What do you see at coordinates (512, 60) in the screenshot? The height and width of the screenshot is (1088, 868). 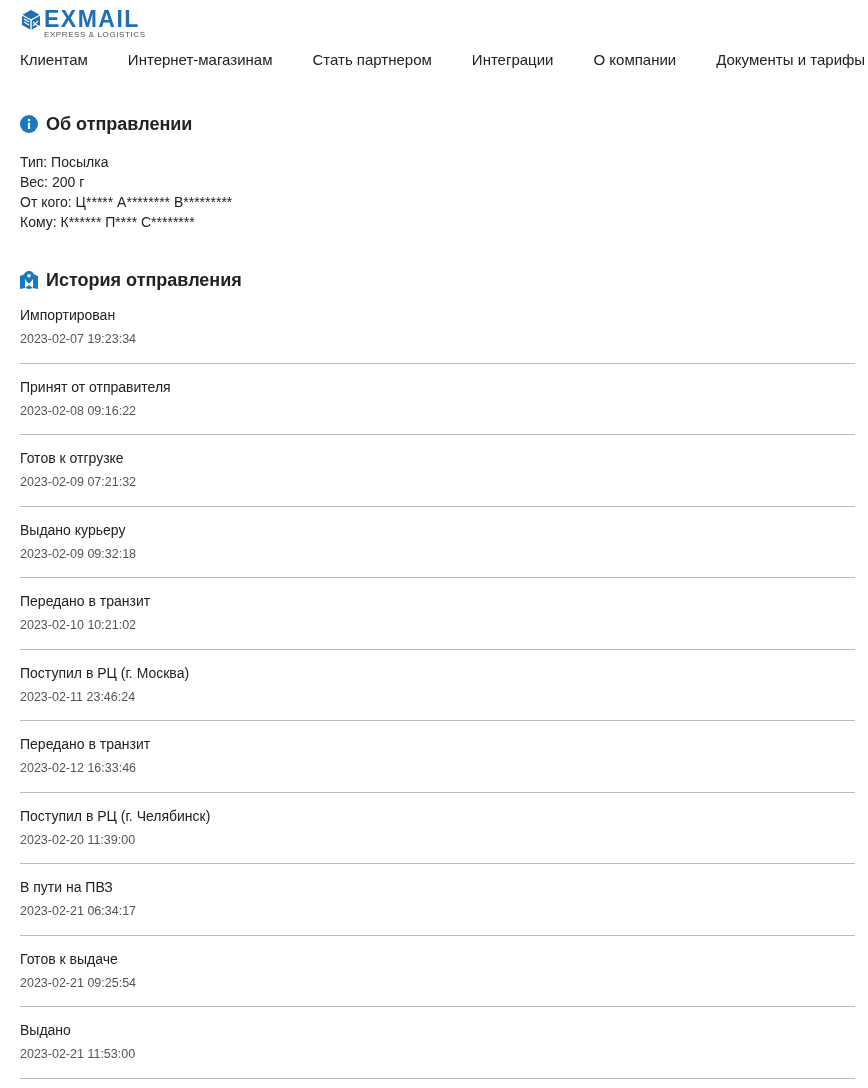 I see `nav-link: Интеграции` at bounding box center [512, 60].